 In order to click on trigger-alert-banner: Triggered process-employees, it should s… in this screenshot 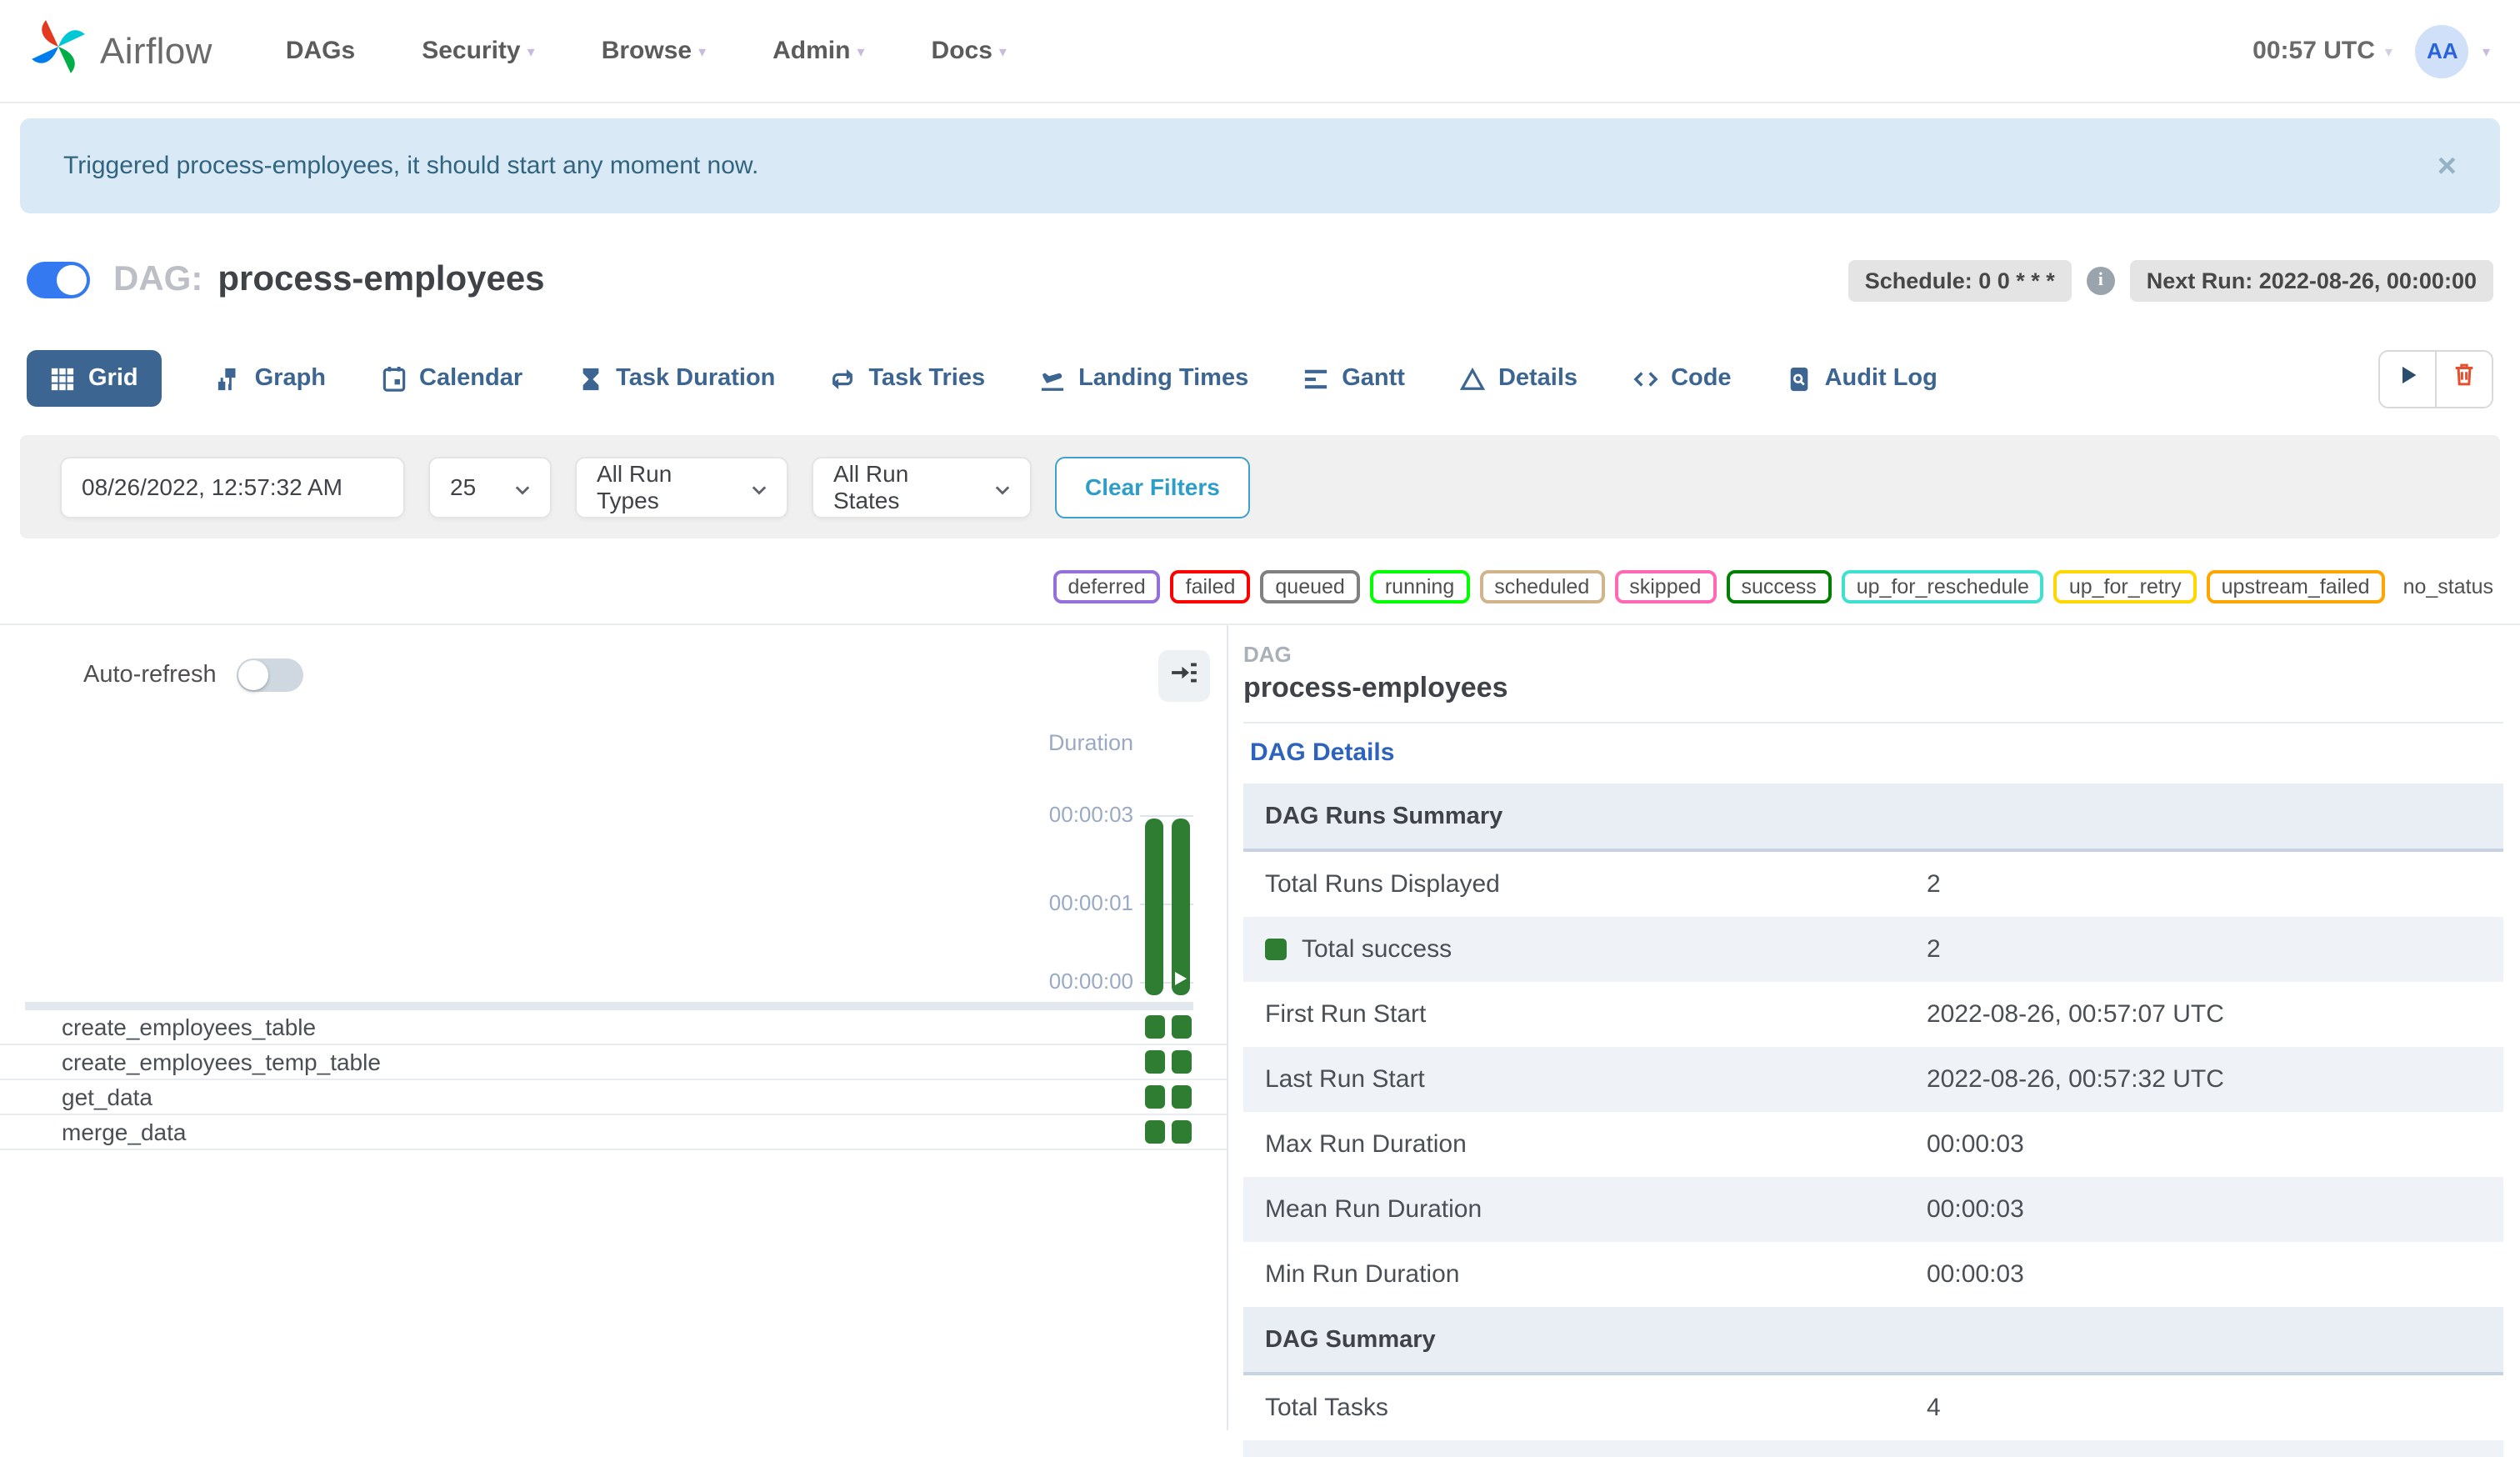, I will do `click(1260, 165)`.